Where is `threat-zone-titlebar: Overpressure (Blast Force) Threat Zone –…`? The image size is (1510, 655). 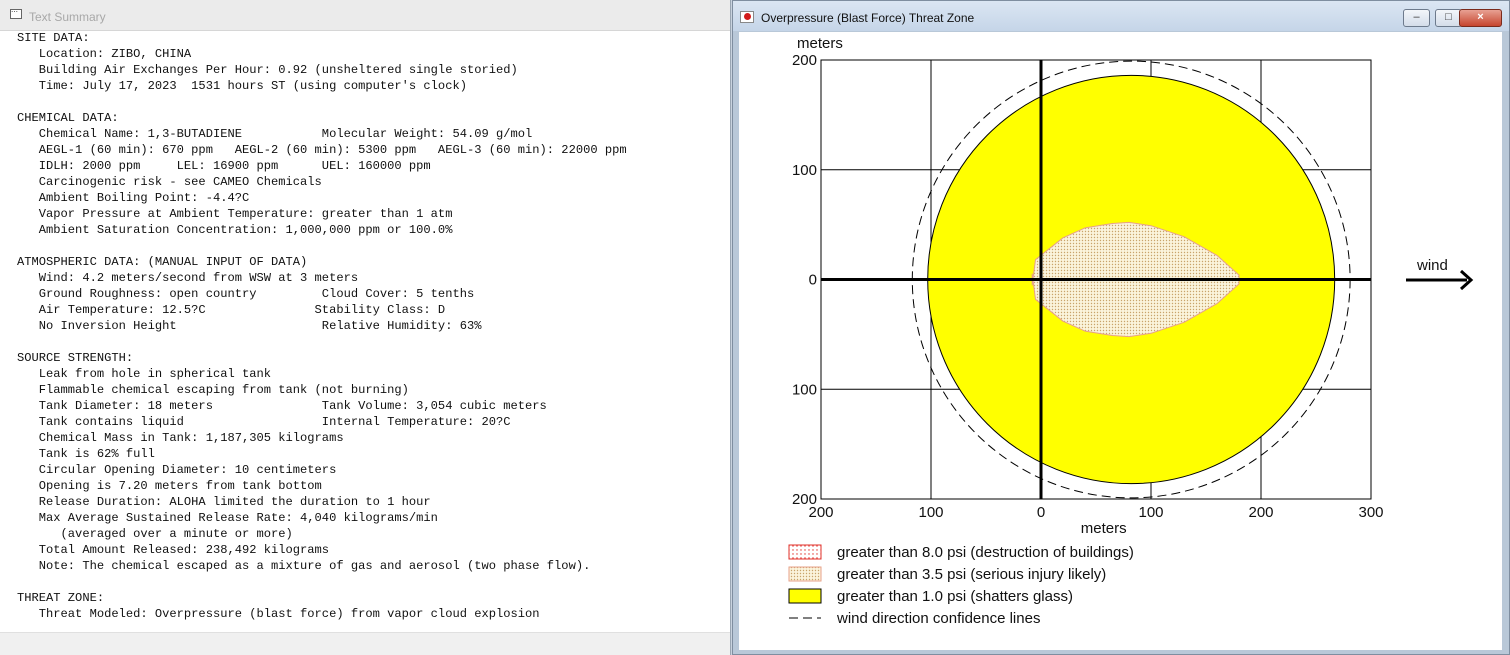
threat-zone-titlebar: Overpressure (Blast Force) Threat Zone –… is located at coordinates (1121, 16).